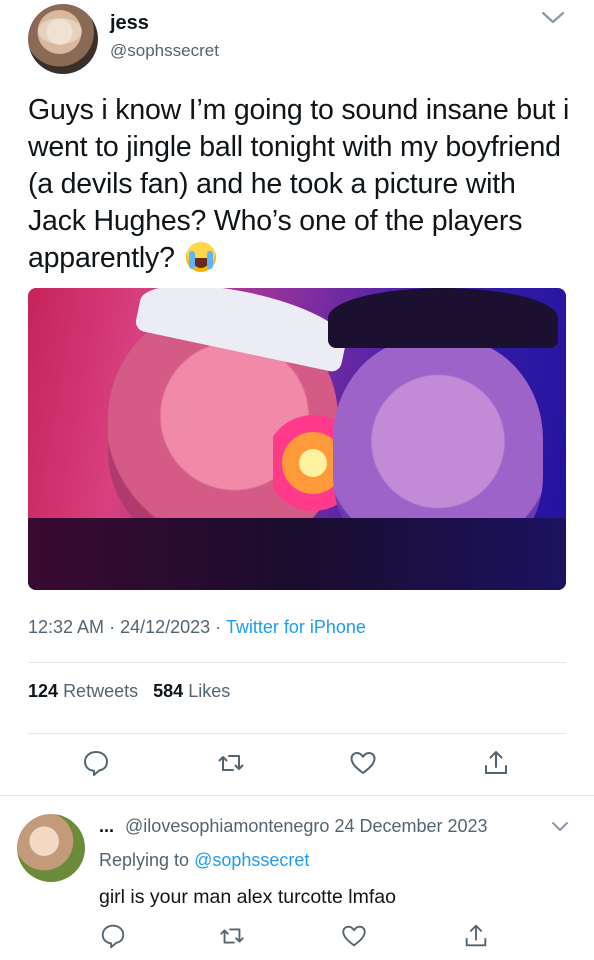  I want to click on replying-to: Replying to @sophssecret, so click(204, 860).